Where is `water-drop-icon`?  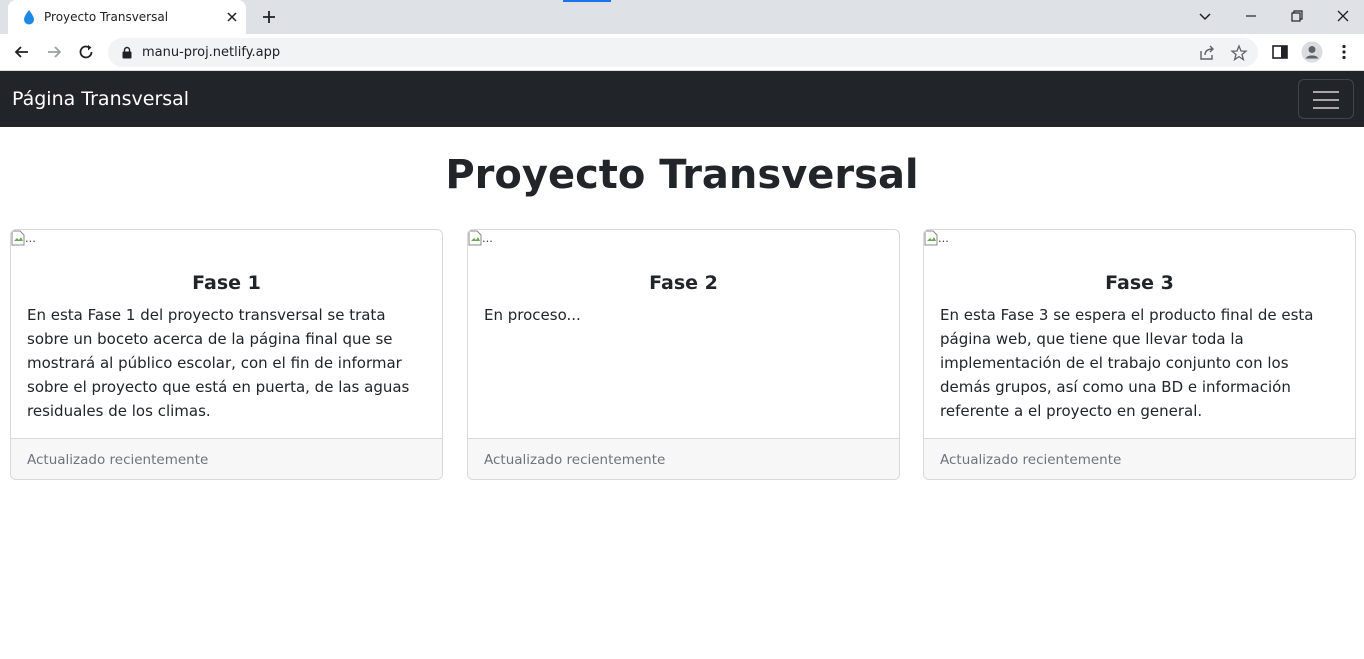
water-drop-icon is located at coordinates (29, 17).